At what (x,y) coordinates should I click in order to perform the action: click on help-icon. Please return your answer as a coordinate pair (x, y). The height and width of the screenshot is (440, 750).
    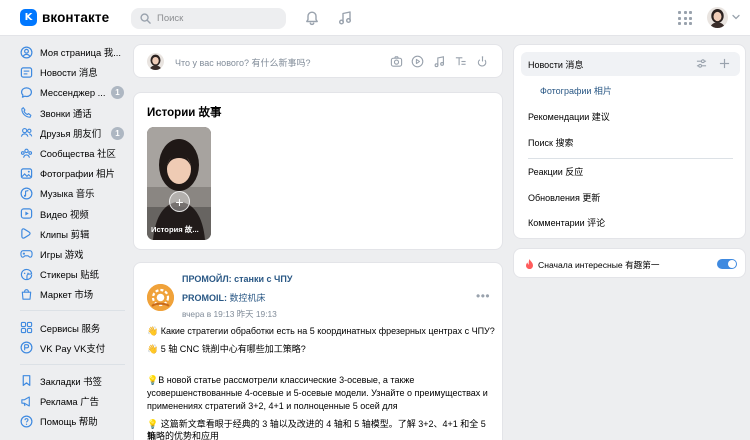
    Looking at the image, I should click on (26, 421).